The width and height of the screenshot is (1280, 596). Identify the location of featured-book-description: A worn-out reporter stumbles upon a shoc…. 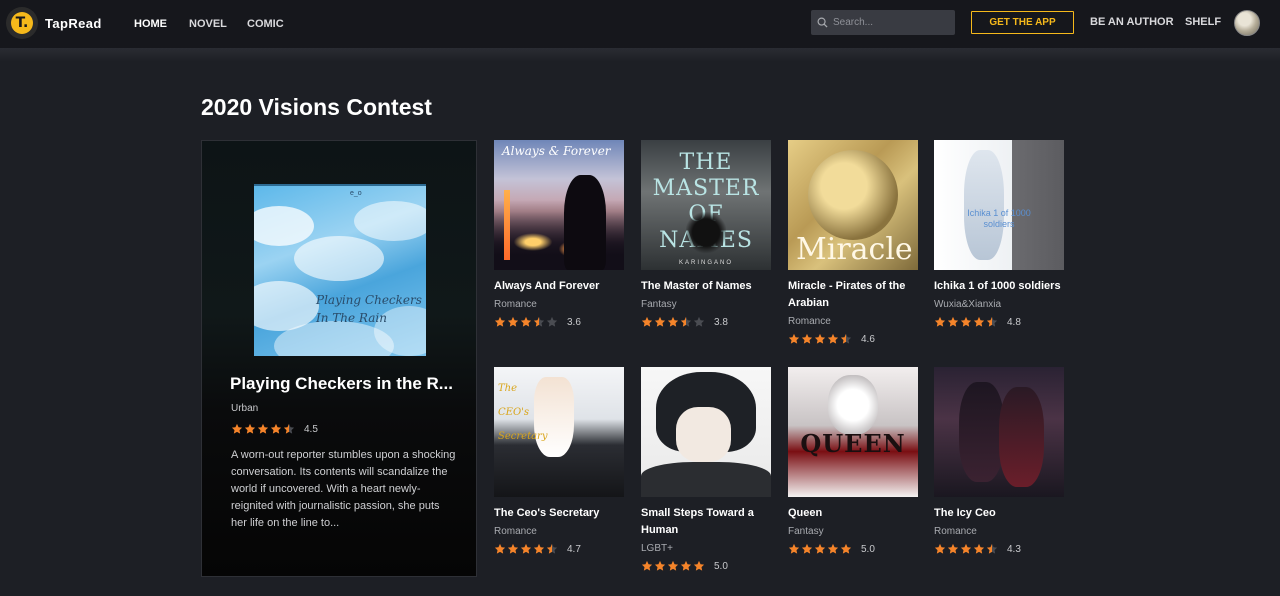
(343, 489).